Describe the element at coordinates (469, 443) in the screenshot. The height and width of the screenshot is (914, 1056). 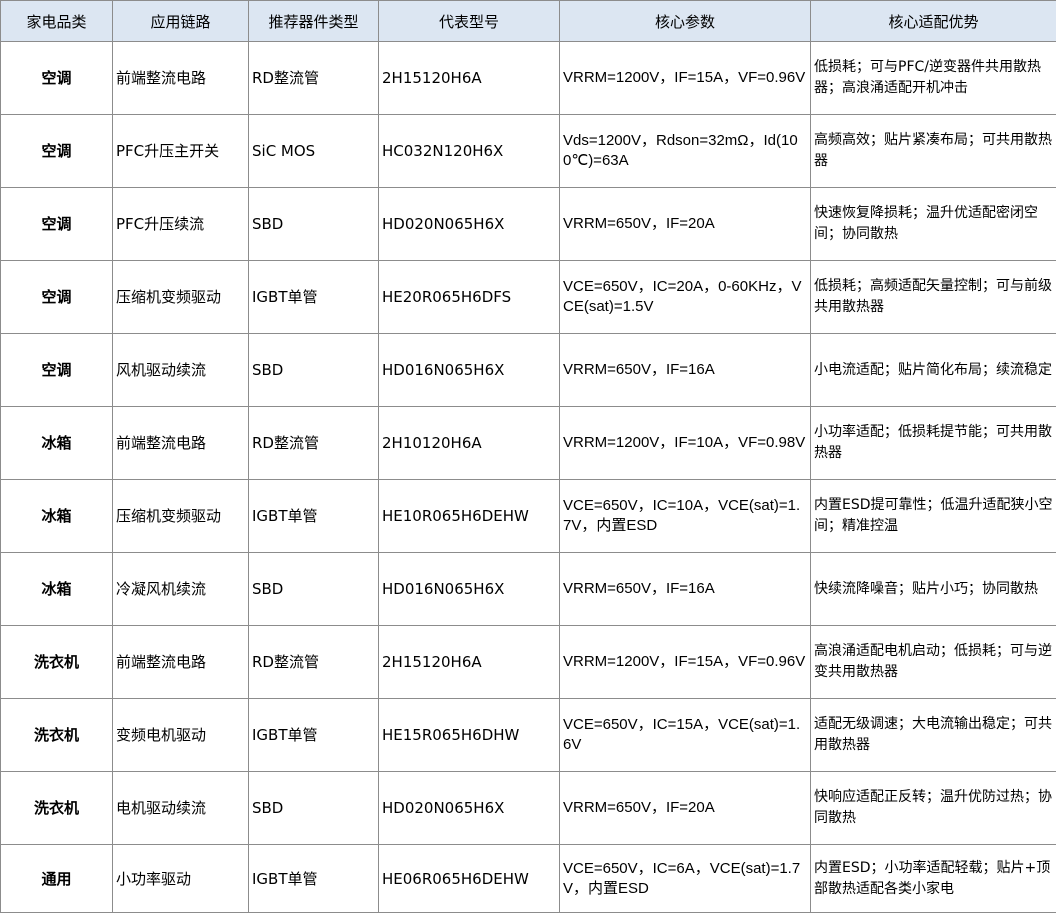
I see `model-cell: 2H10120H6A` at that location.